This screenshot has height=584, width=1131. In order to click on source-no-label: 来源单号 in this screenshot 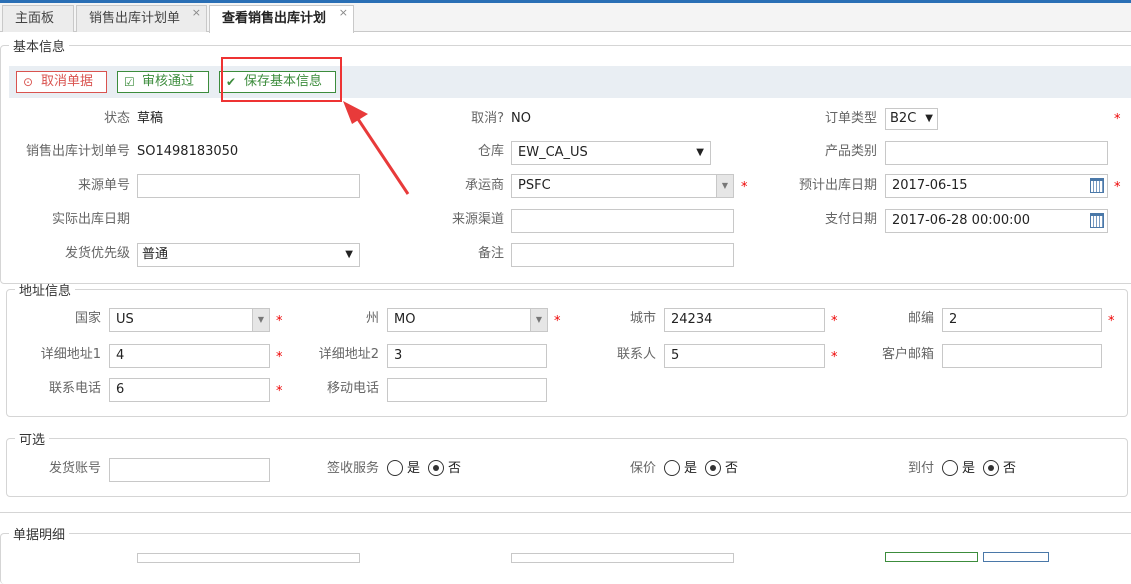, I will do `click(103, 185)`.